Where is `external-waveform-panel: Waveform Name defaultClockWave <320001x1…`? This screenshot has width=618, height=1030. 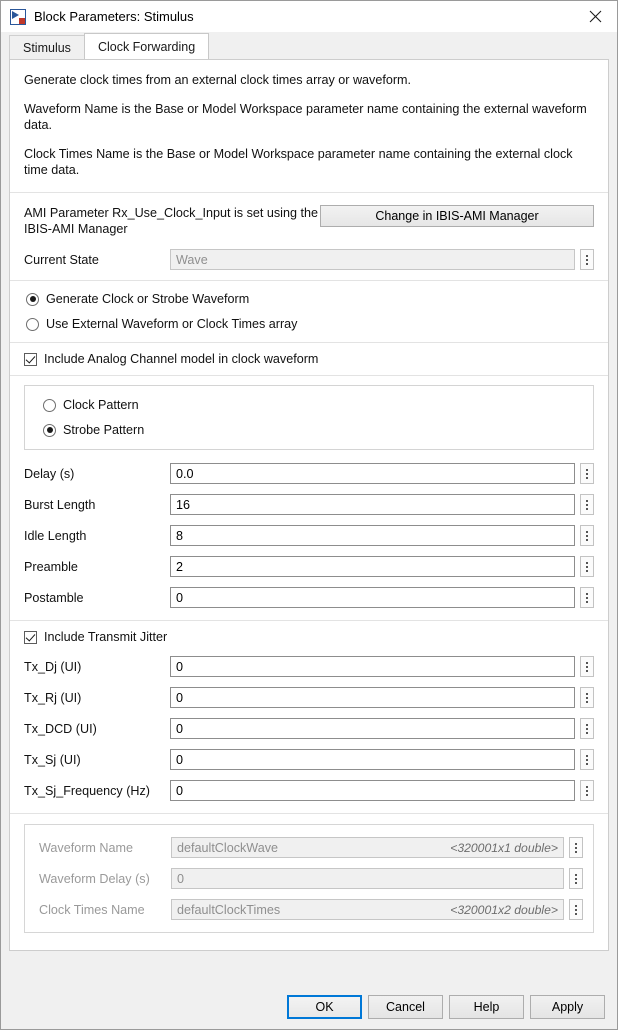
external-waveform-panel: Waveform Name defaultClockWave <320001x1… is located at coordinates (309, 873).